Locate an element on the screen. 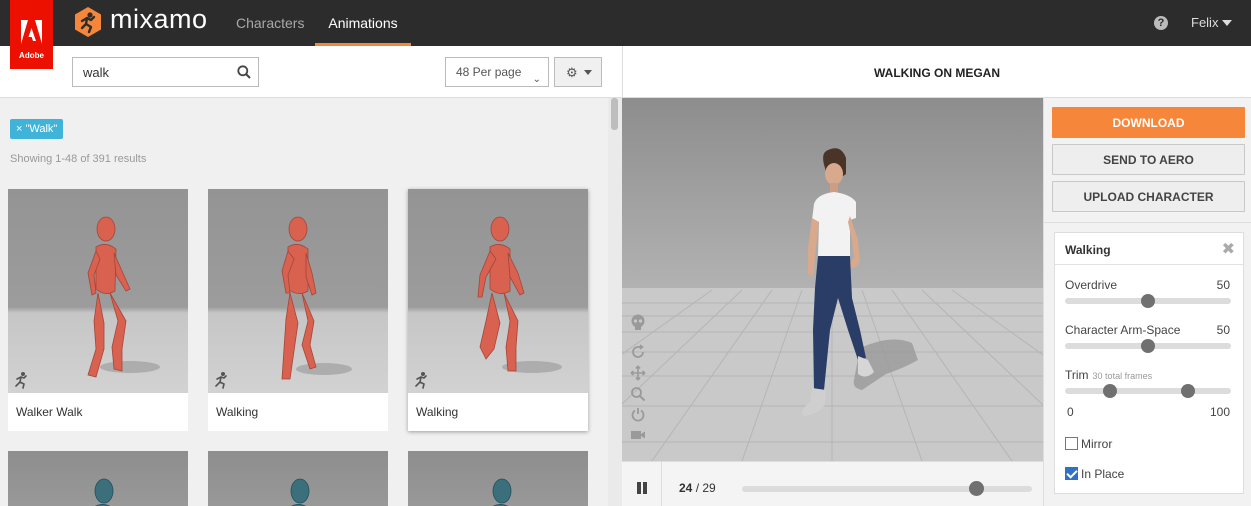 Image resolution: width=1251 pixels, height=506 pixels. adobe-logo: Adobe is located at coordinates (31, 34).